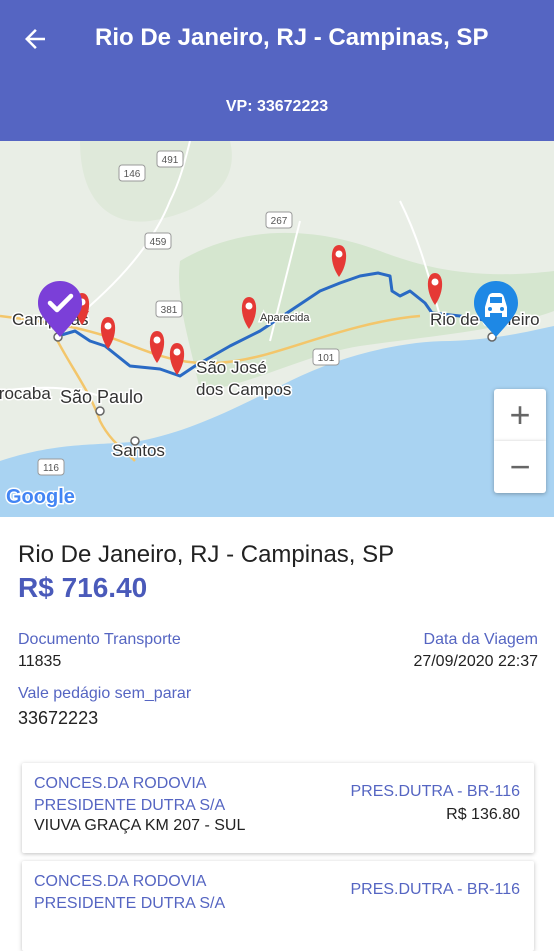  I want to click on google-logo: Google, so click(40, 497).